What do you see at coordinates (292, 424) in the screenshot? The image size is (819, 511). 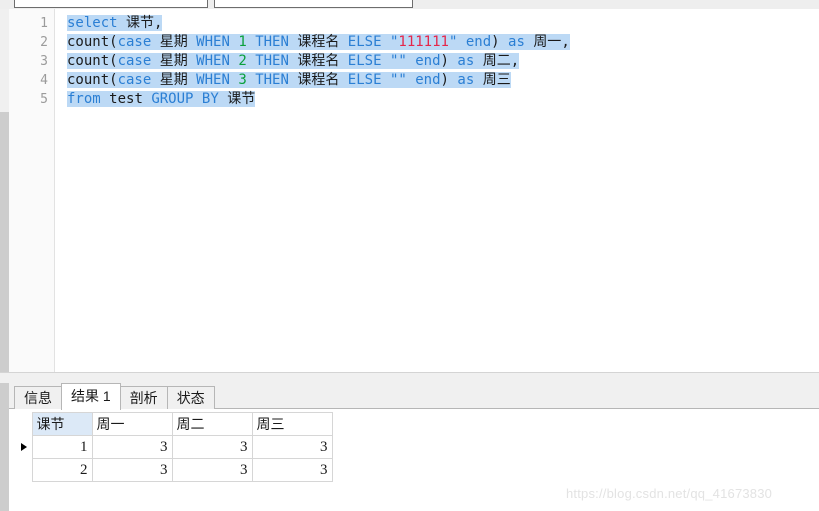 I see `column-header: 周三` at bounding box center [292, 424].